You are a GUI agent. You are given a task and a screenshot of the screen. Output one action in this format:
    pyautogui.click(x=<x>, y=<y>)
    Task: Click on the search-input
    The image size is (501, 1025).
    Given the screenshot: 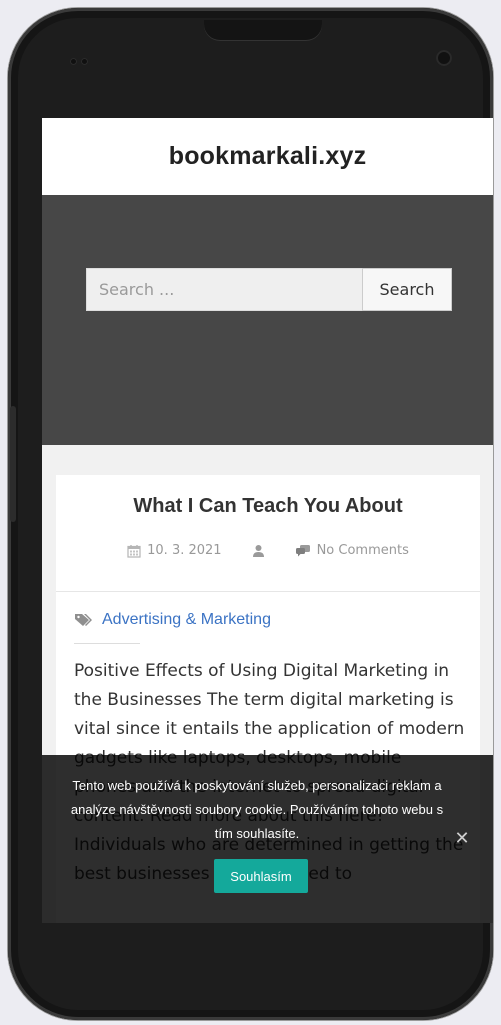 What is the action you would take?
    pyautogui.click(x=224, y=289)
    